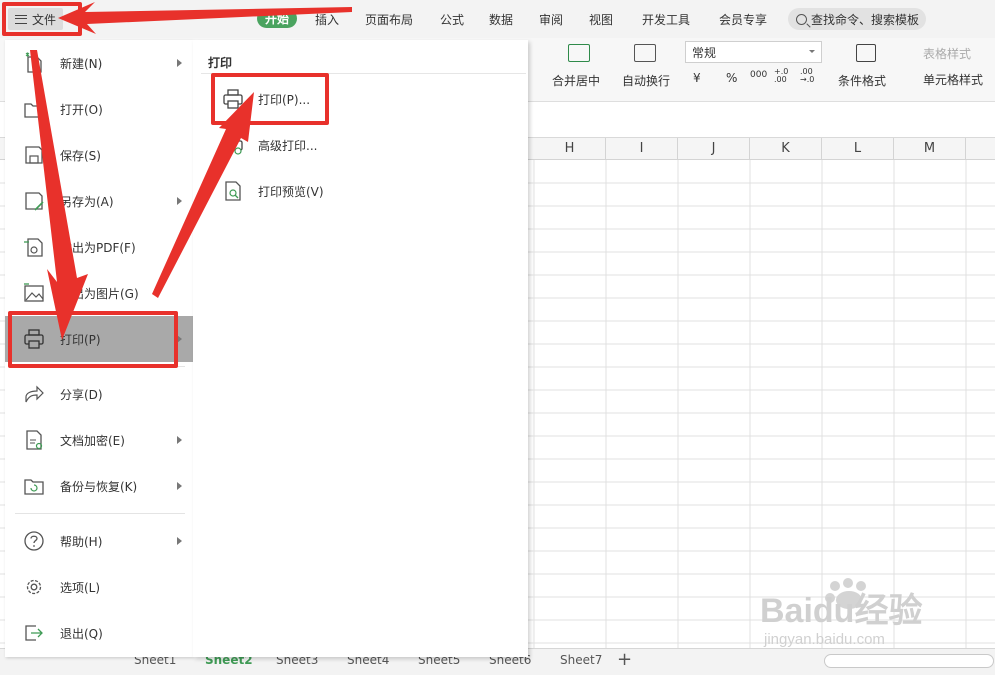 Image resolution: width=995 pixels, height=675 pixels. Describe the element at coordinates (581, 660) in the screenshot. I see `sheet-tab-7: Sheet7` at that location.